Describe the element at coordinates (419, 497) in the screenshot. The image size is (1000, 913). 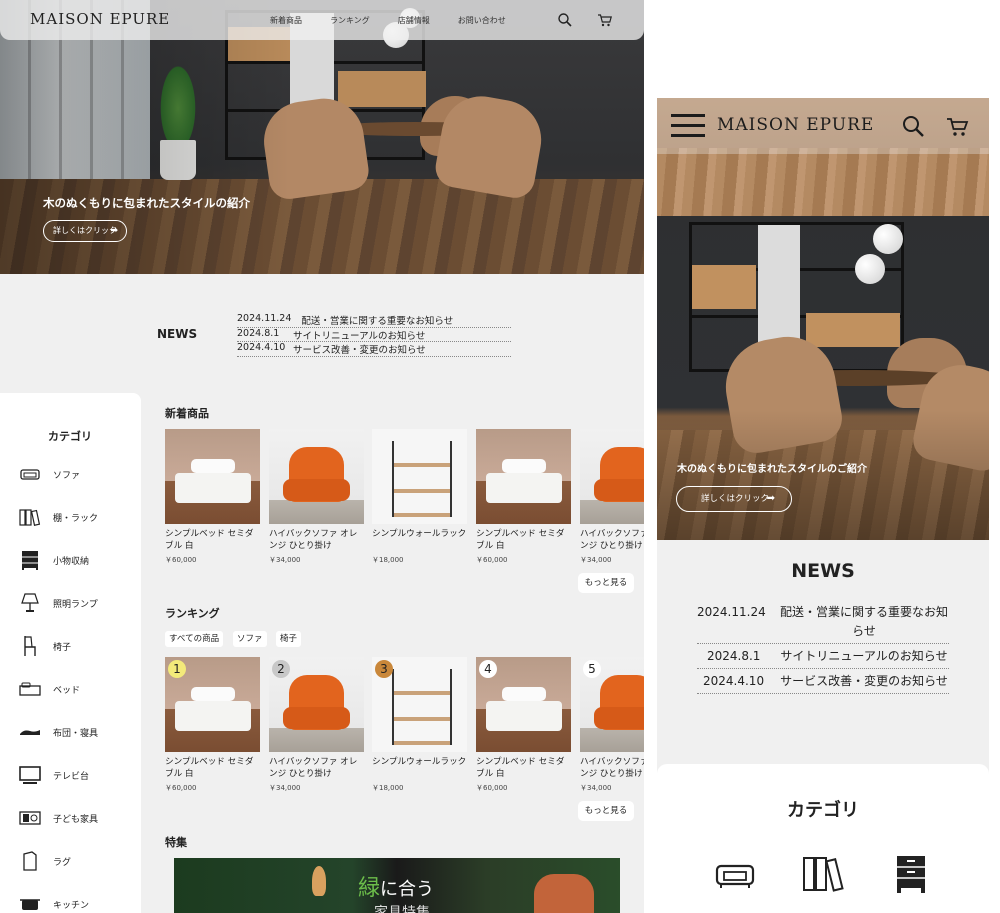
I see `product-card: シンプルウォールラック ￥18,000` at that location.